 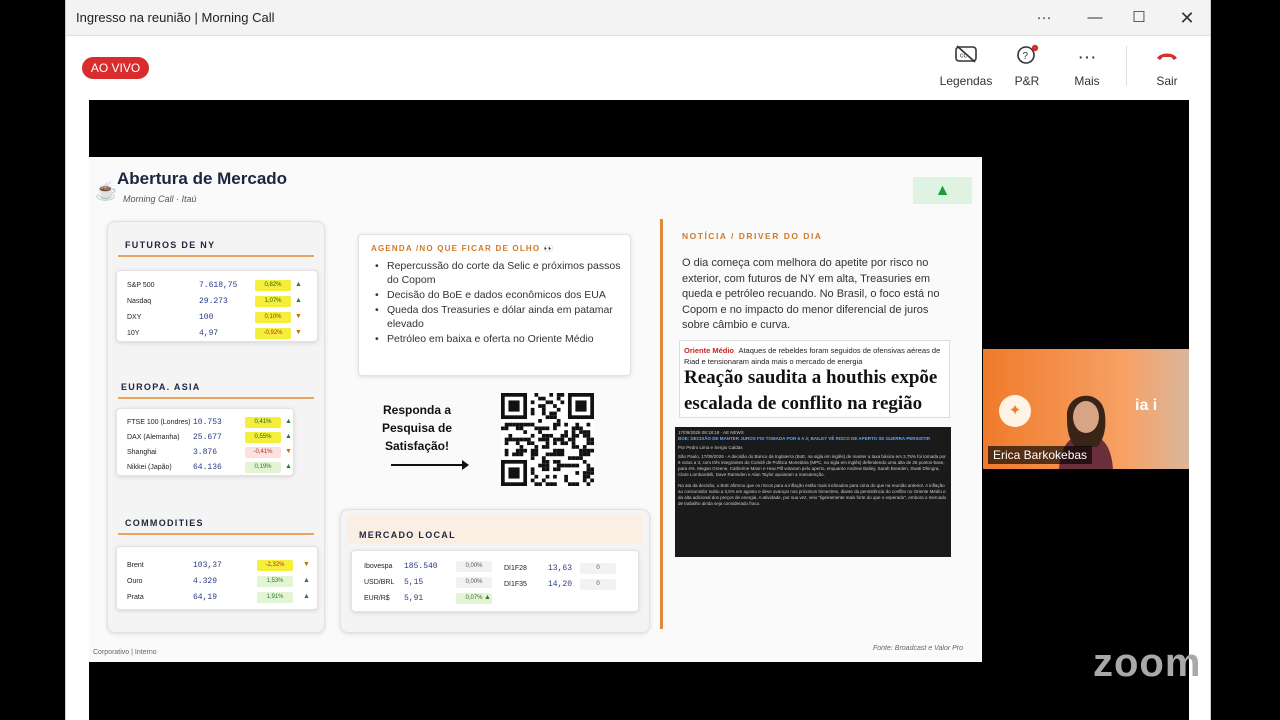 I want to click on market-row: Prata 64,19 1,91% ▲, so click(x=217, y=597).